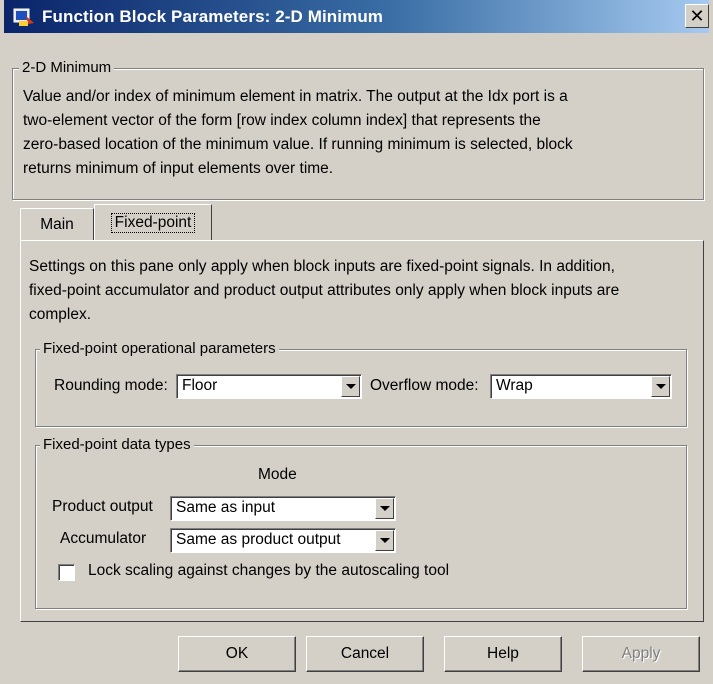 This screenshot has height=684, width=713. I want to click on help-button: Help, so click(503, 654).